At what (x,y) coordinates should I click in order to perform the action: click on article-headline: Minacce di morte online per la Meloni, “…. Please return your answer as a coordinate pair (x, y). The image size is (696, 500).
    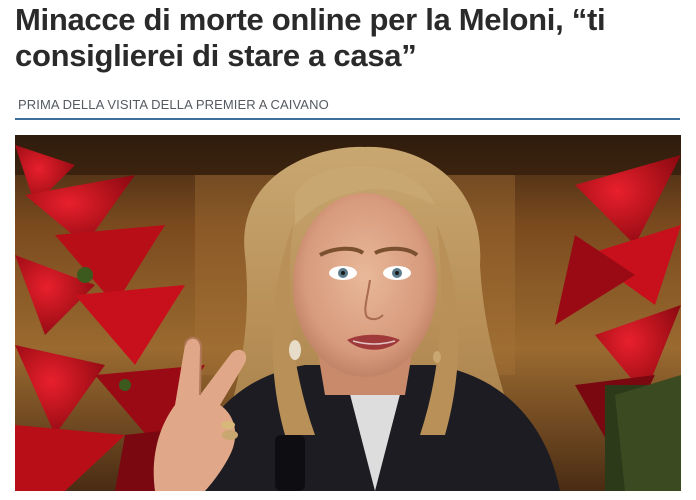
    Looking at the image, I should click on (345, 38).